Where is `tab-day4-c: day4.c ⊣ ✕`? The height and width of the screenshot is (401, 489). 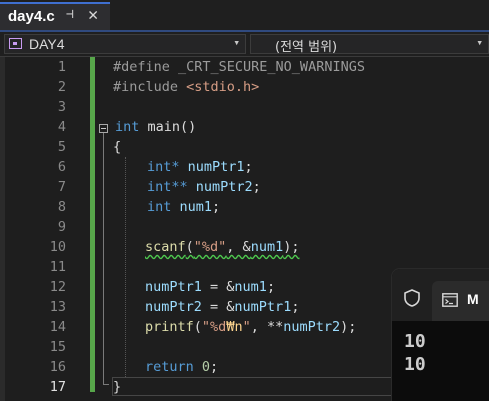
tab-day4-c: day4.c ⊣ ✕ is located at coordinates (55, 16).